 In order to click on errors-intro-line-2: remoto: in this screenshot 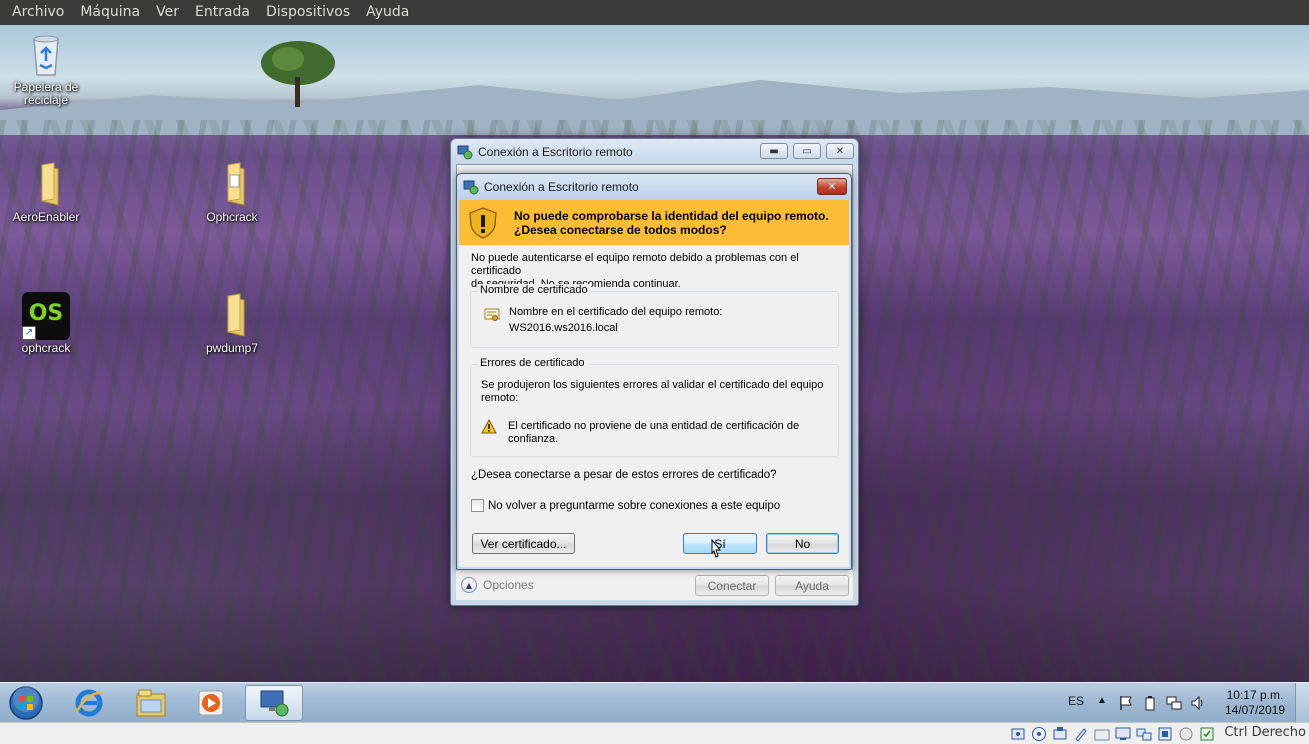, I will do `click(500, 398)`.